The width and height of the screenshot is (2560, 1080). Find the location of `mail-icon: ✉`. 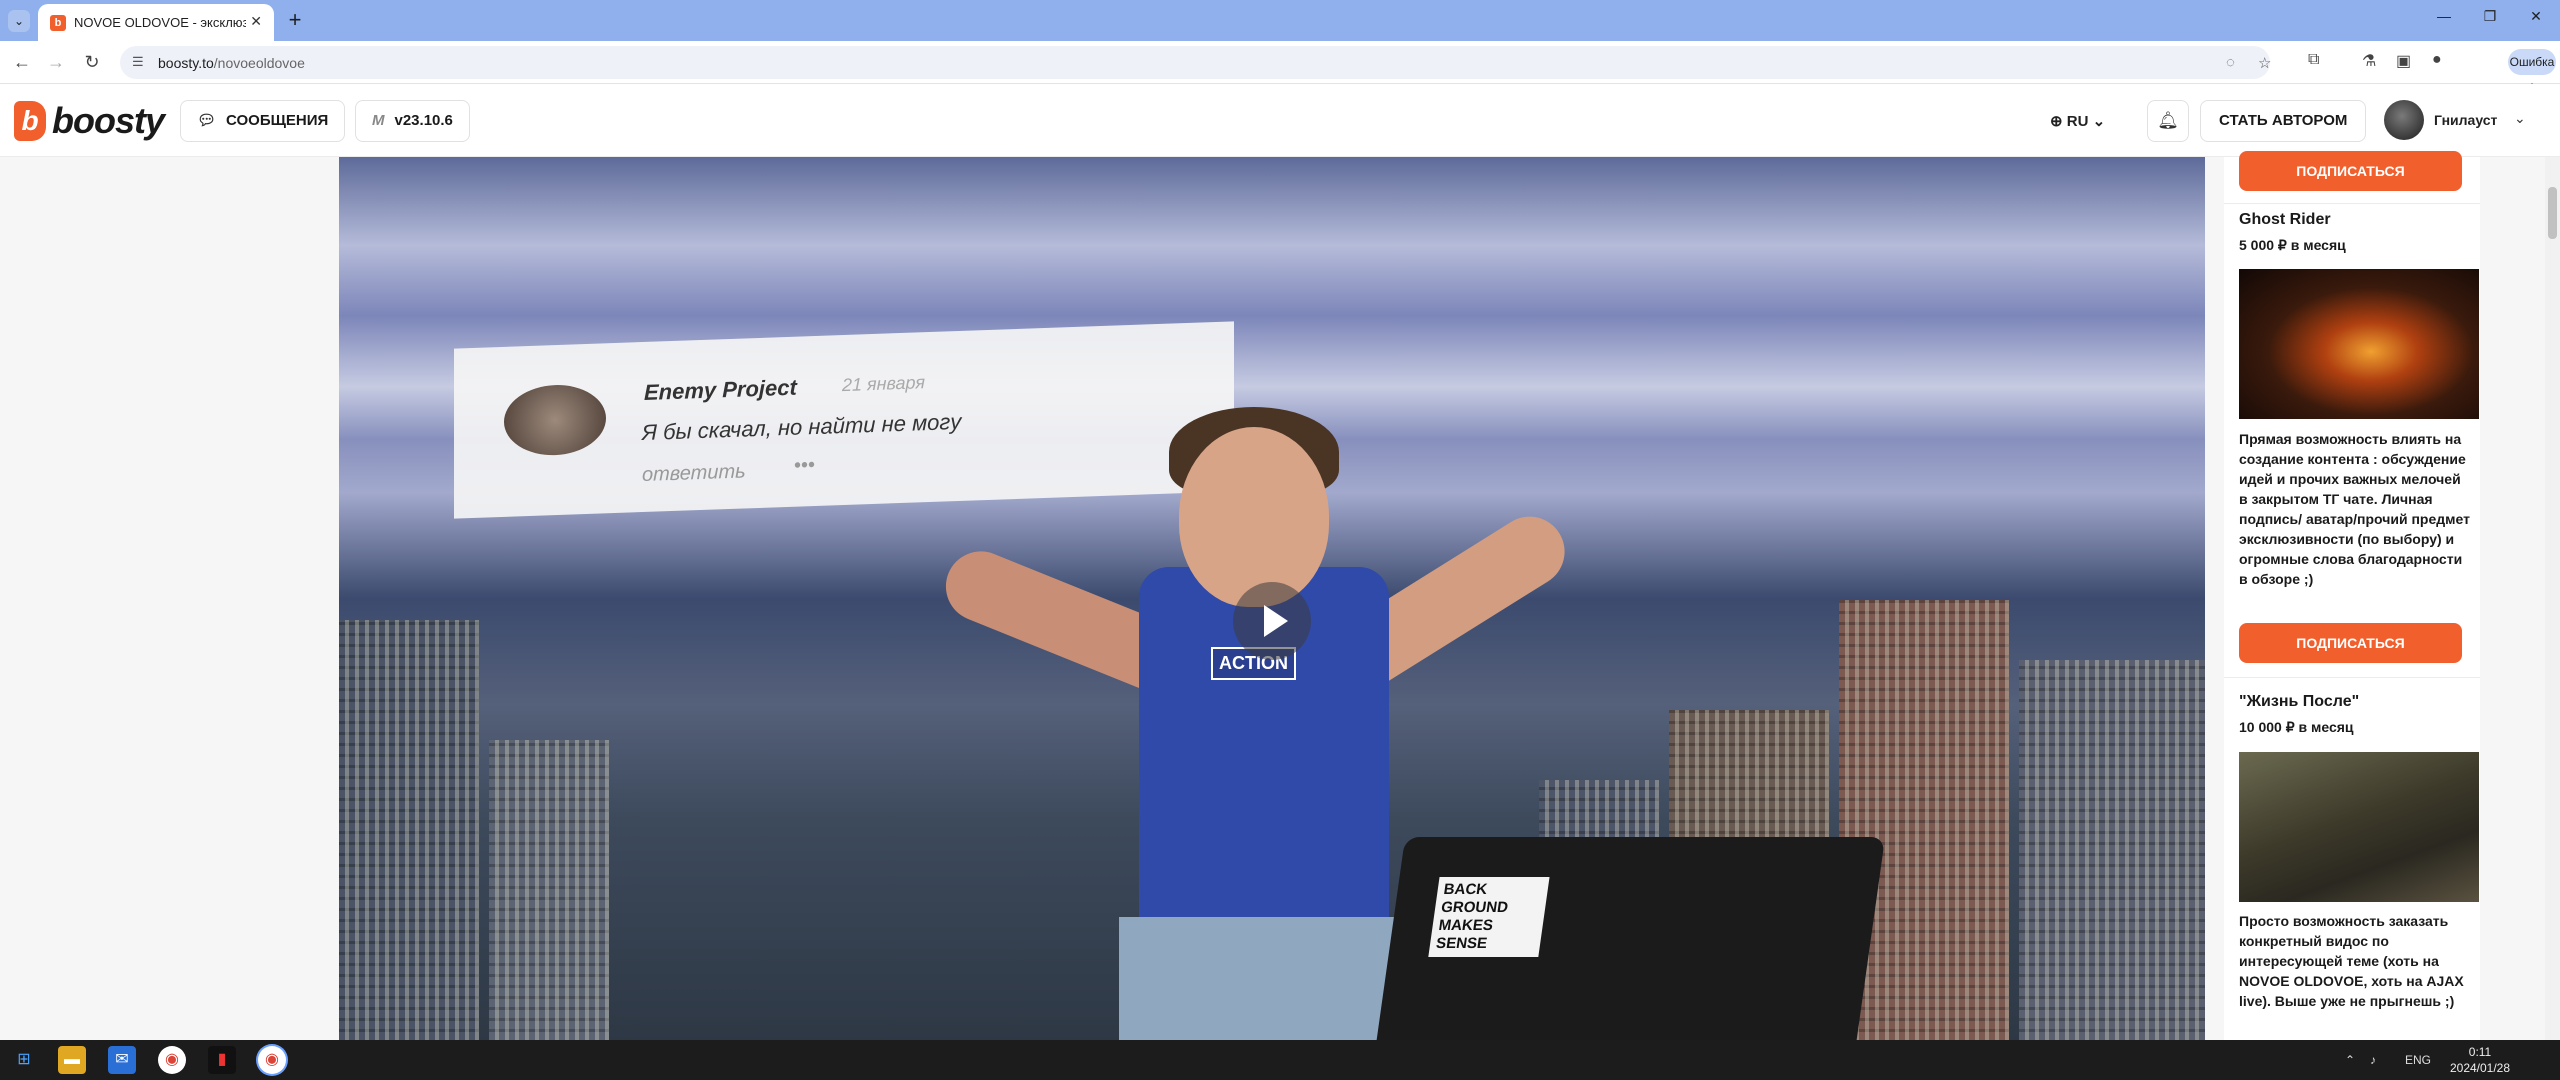

mail-icon: ✉ is located at coordinates (122, 1060).